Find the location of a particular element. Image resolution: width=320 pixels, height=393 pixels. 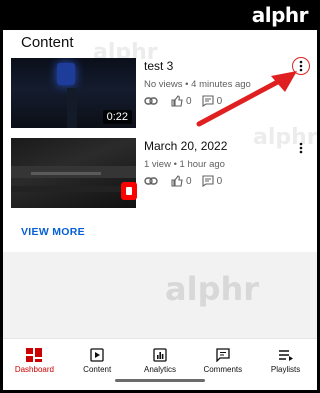

section-title: Content is located at coordinates (47, 42).